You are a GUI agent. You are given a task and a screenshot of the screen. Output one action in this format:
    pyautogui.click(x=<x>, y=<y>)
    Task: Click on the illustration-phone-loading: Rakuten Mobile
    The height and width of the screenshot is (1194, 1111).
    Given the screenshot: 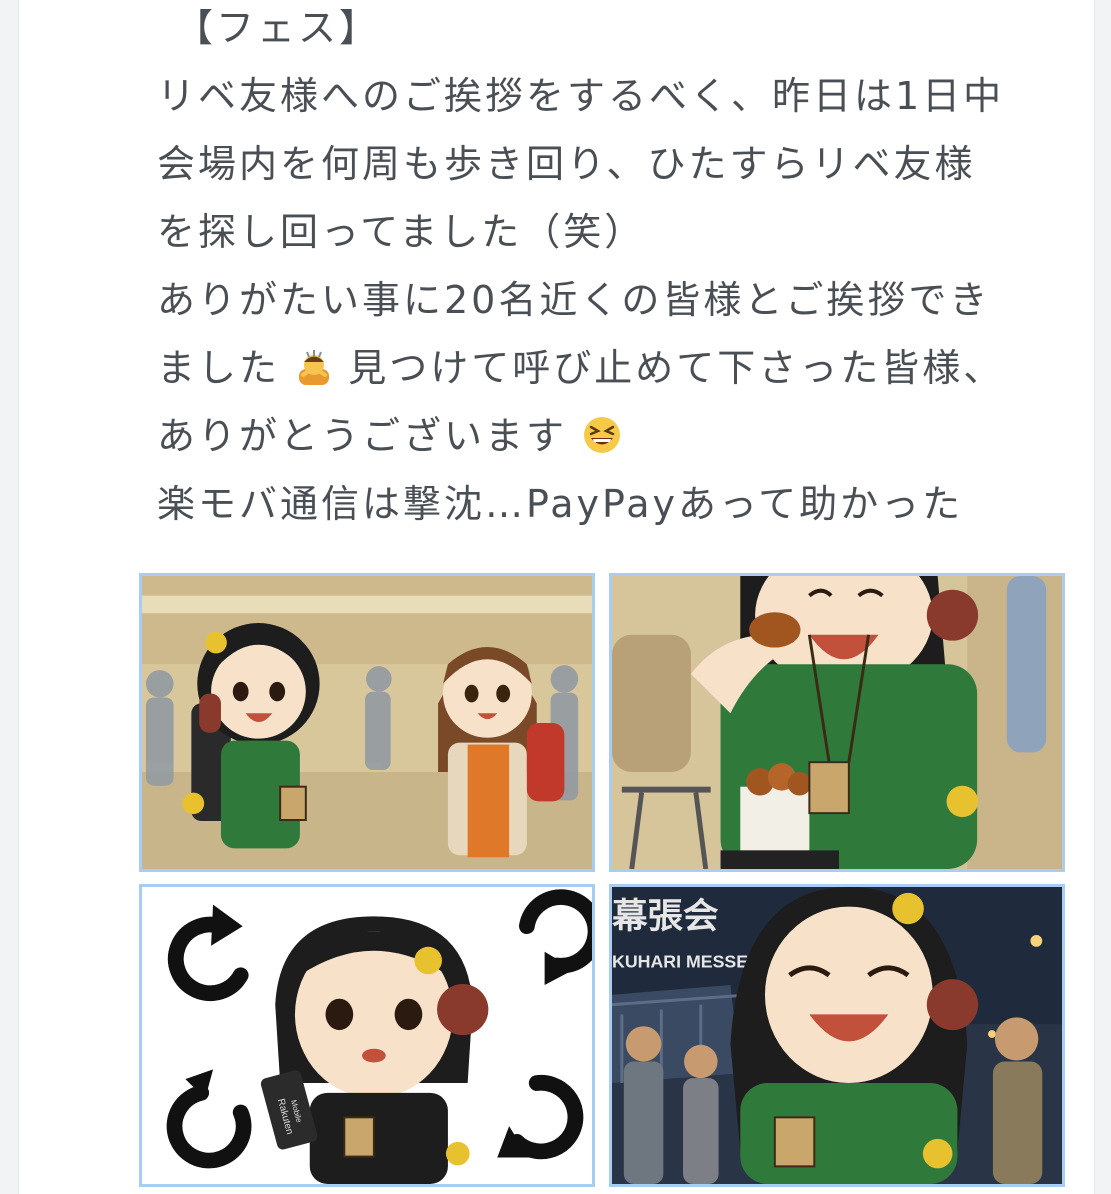 What is the action you would take?
    pyautogui.click(x=367, y=1035)
    